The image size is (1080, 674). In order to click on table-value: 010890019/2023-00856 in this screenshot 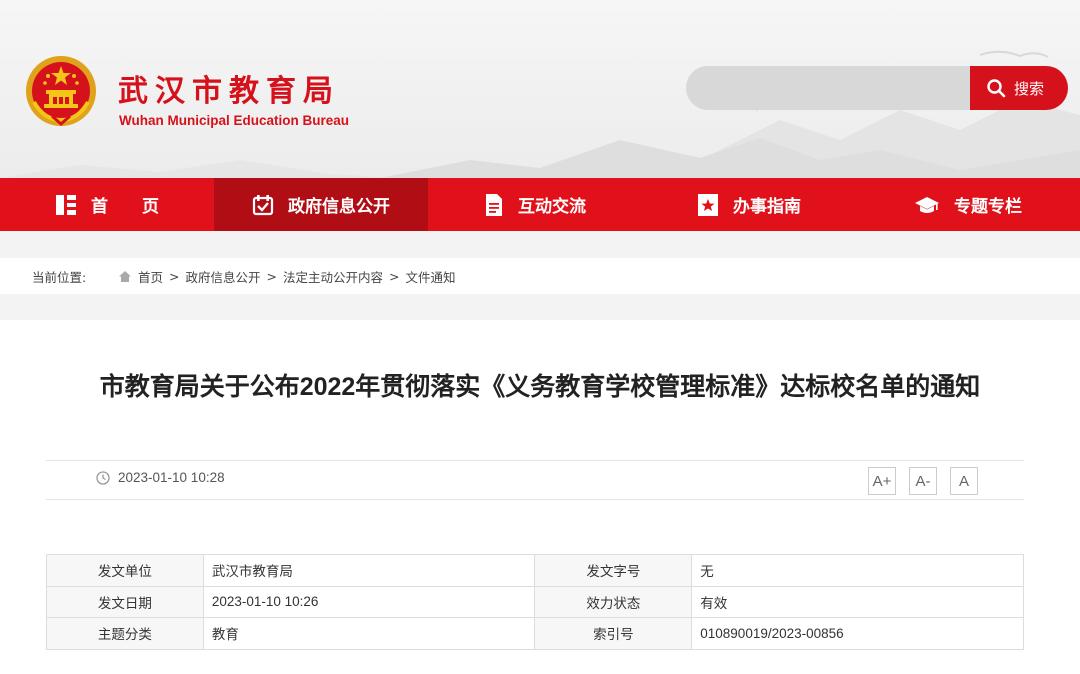, I will do `click(857, 633)`.